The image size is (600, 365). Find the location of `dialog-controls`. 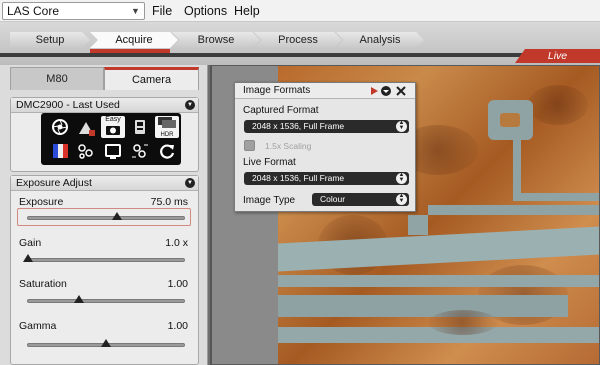

dialog-controls is located at coordinates (390, 91).